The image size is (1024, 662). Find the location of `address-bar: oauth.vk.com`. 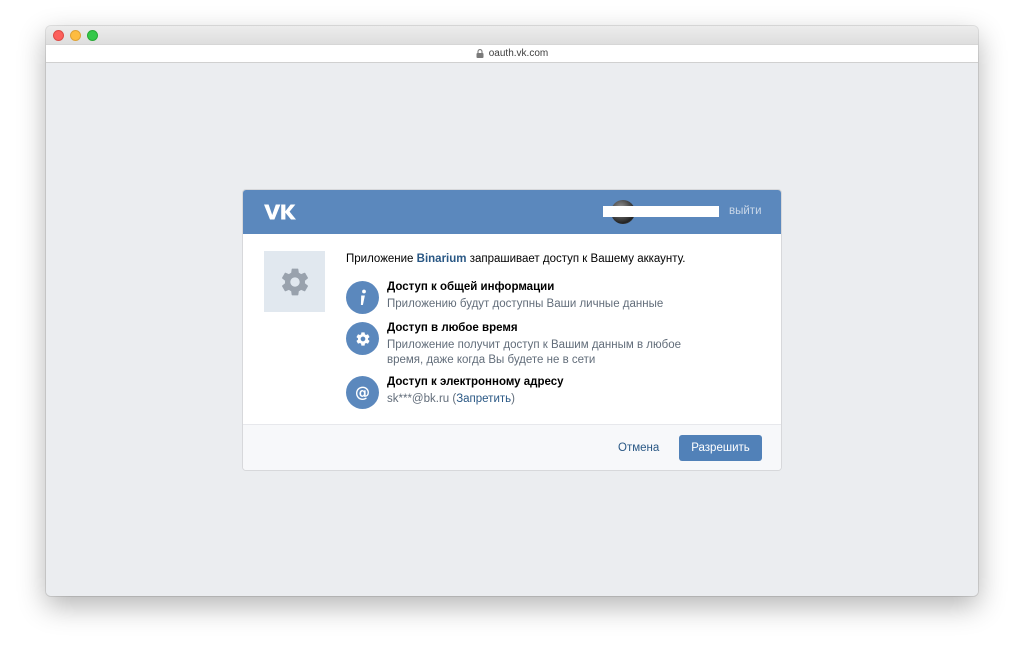

address-bar: oauth.vk.com is located at coordinates (512, 53).